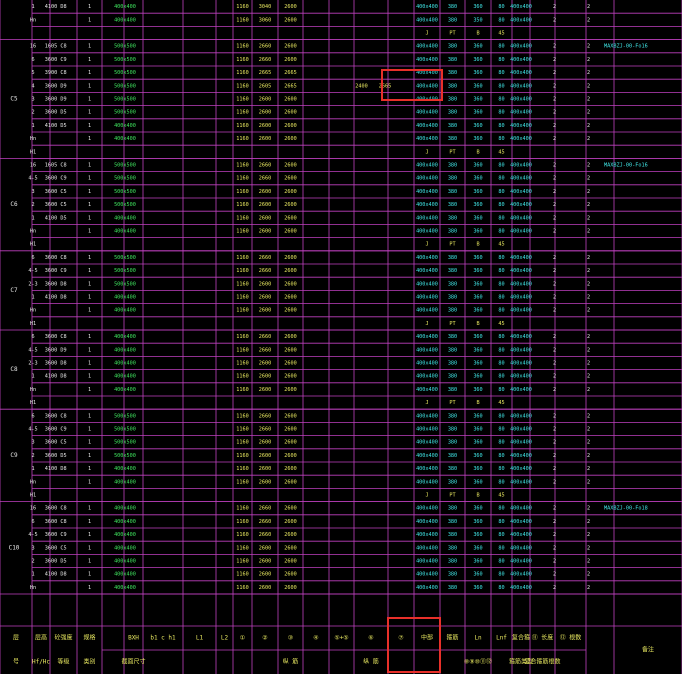  What do you see at coordinates (89, 638) in the screenshot?
I see `footer-header-cell: 规格` at bounding box center [89, 638].